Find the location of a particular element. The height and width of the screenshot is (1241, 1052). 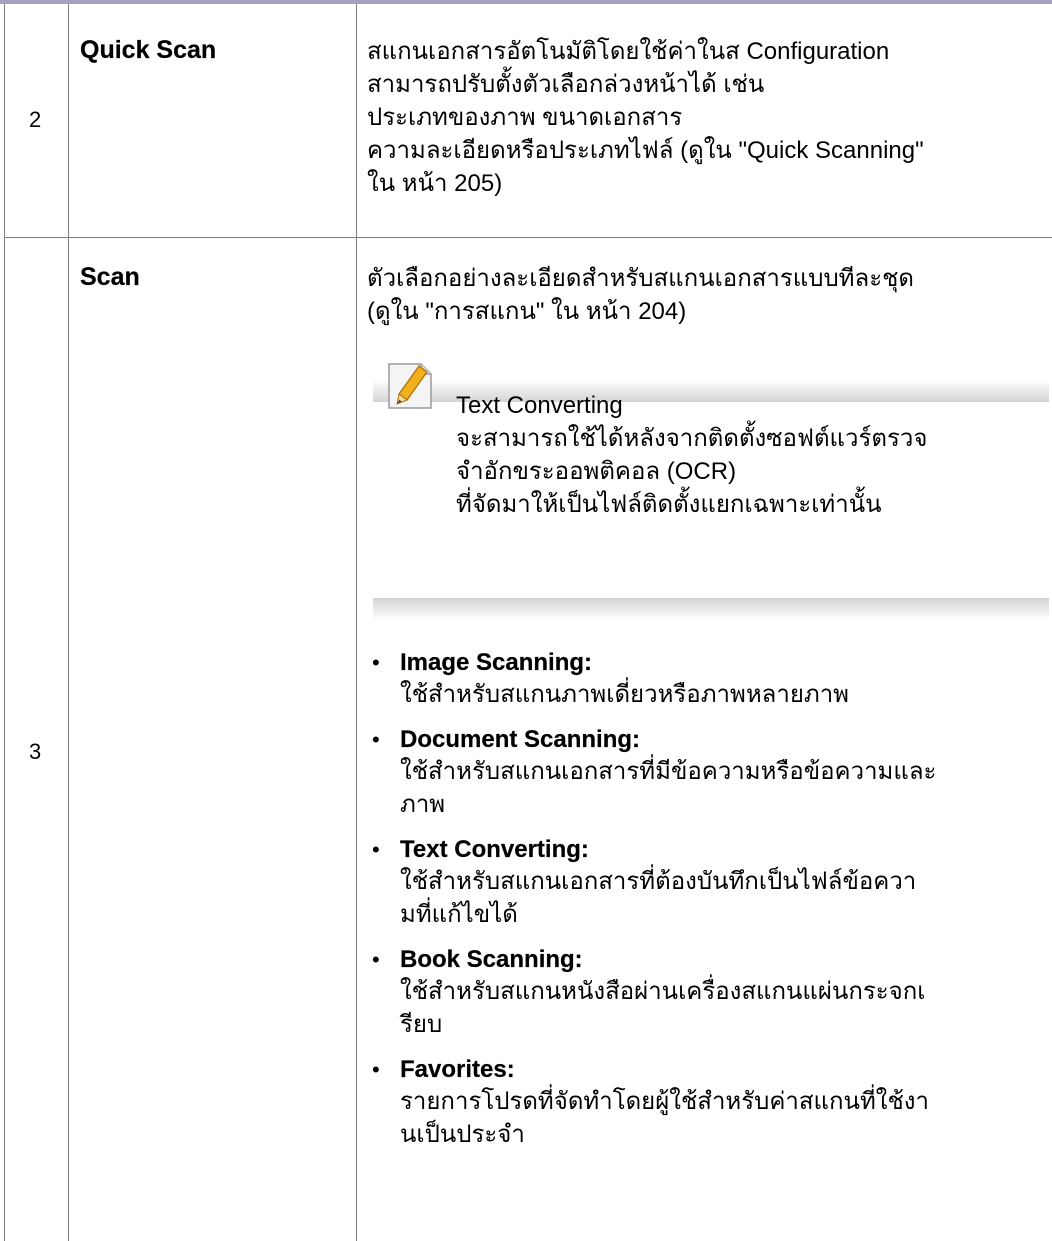

list-item-desc: ภาพ is located at coordinates (423, 804).